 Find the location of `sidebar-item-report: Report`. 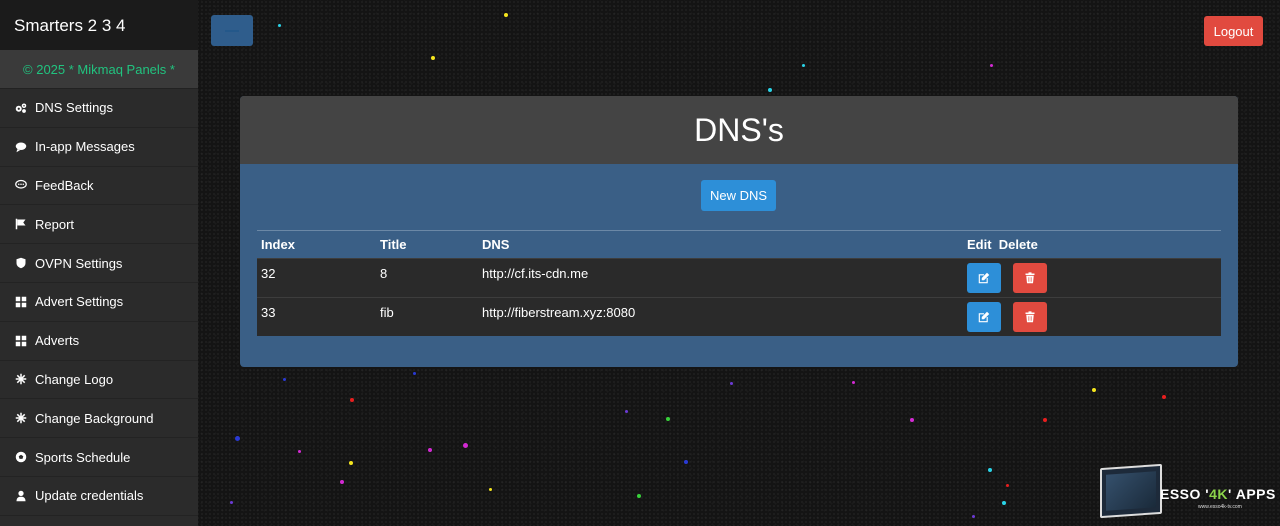

sidebar-item-report: Report is located at coordinates (99, 225).